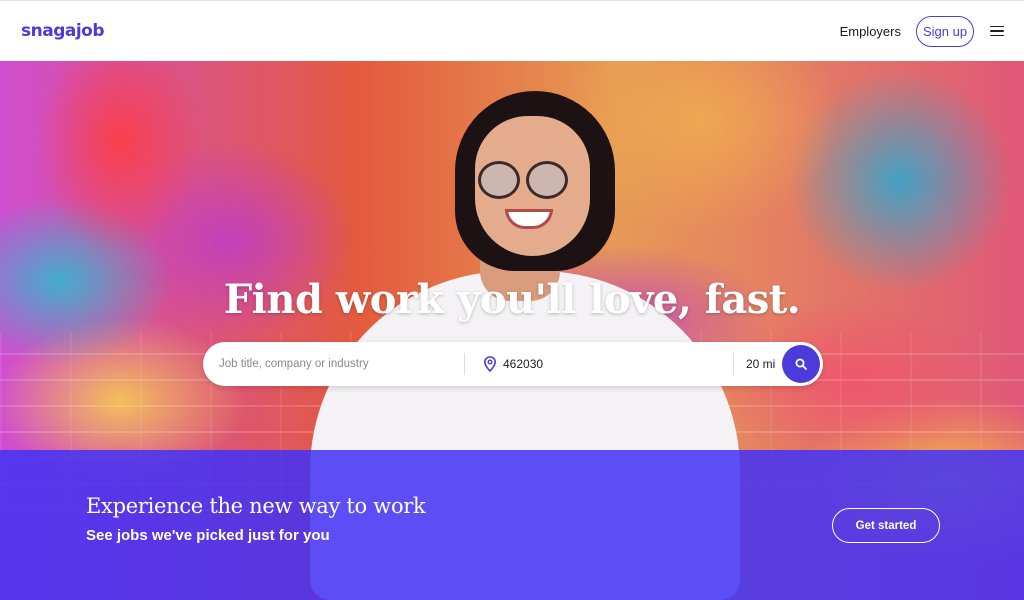 The image size is (1024, 600). What do you see at coordinates (512, 299) in the screenshot?
I see `hero-headline: Find work you'll love, fast.` at bounding box center [512, 299].